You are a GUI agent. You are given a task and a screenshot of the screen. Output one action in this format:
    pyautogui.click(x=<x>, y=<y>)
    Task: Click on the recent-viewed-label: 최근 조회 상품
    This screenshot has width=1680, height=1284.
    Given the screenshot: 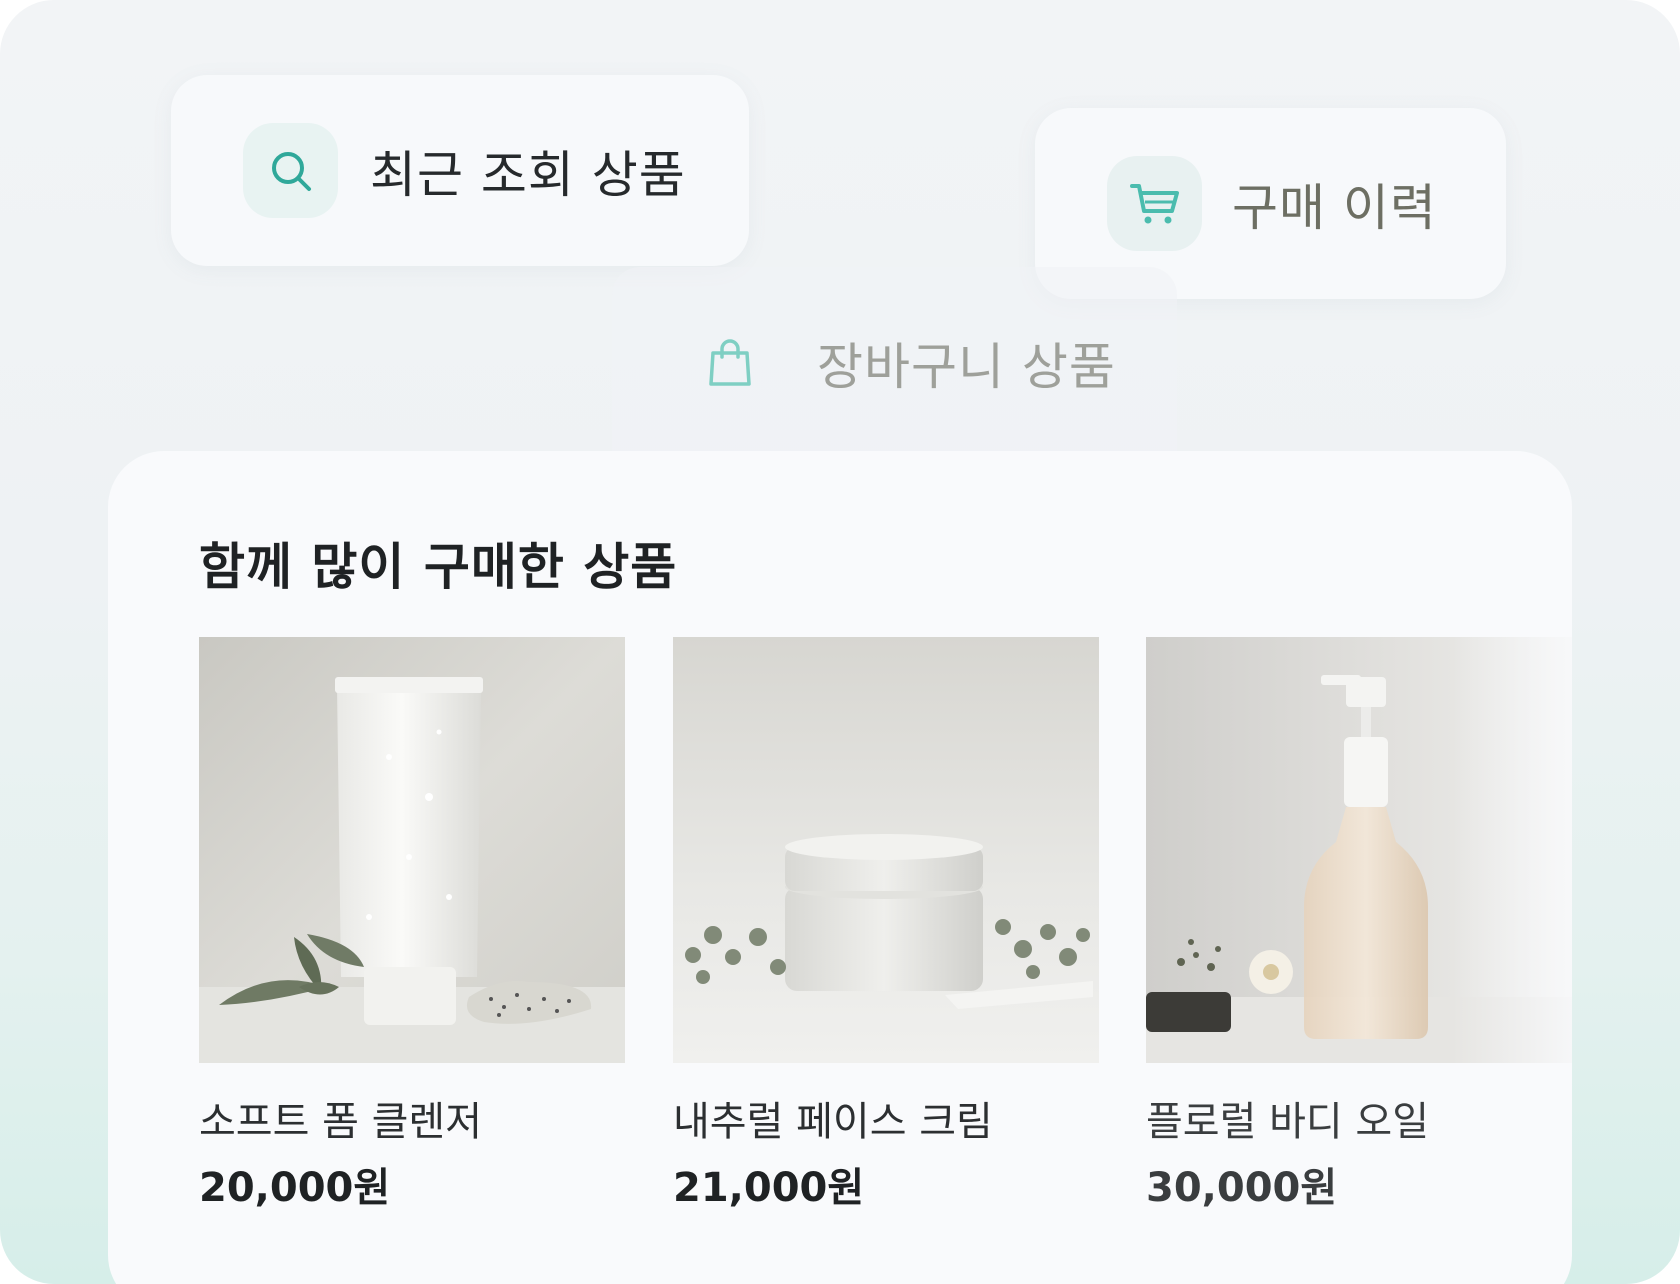 What is the action you would take?
    pyautogui.click(x=528, y=174)
    